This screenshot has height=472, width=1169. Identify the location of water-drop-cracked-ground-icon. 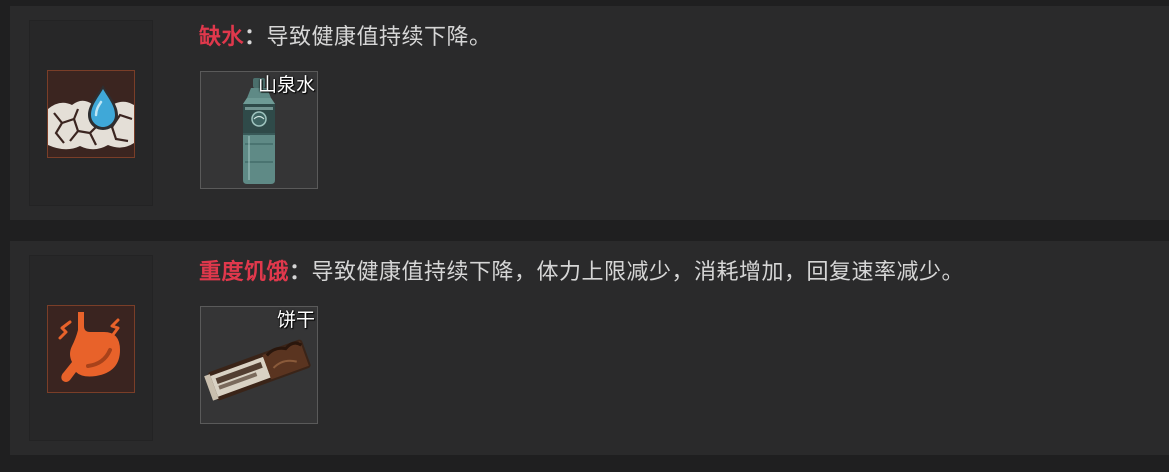
(91, 114).